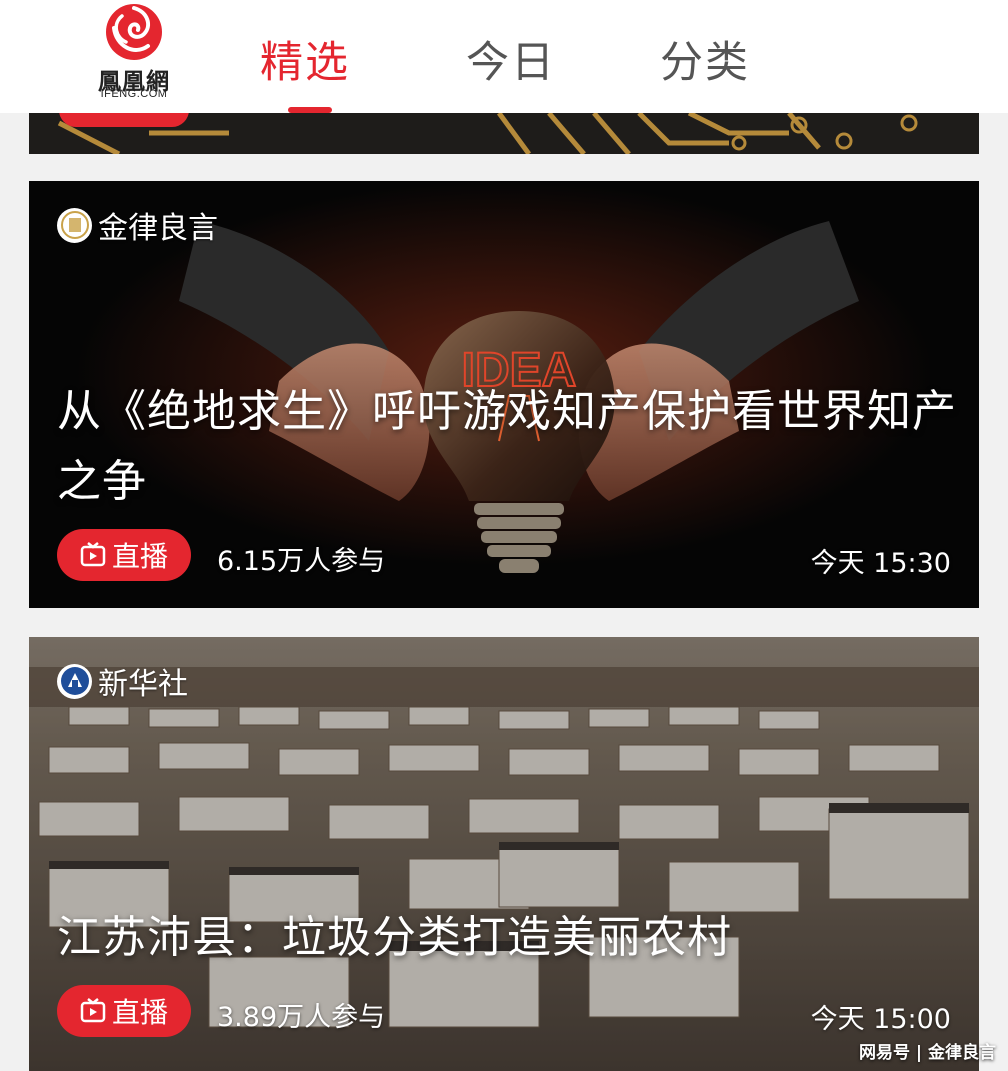 The height and width of the screenshot is (1071, 1008). What do you see at coordinates (301, 561) in the screenshot?
I see `participant-count: 6.15万人参与` at bounding box center [301, 561].